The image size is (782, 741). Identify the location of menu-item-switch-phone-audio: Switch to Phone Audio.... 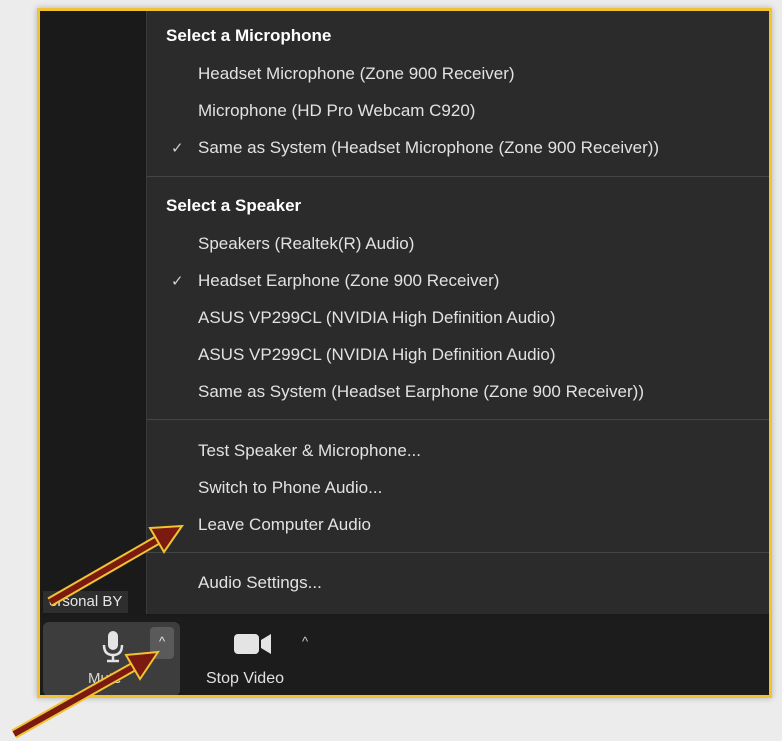
(290, 488).